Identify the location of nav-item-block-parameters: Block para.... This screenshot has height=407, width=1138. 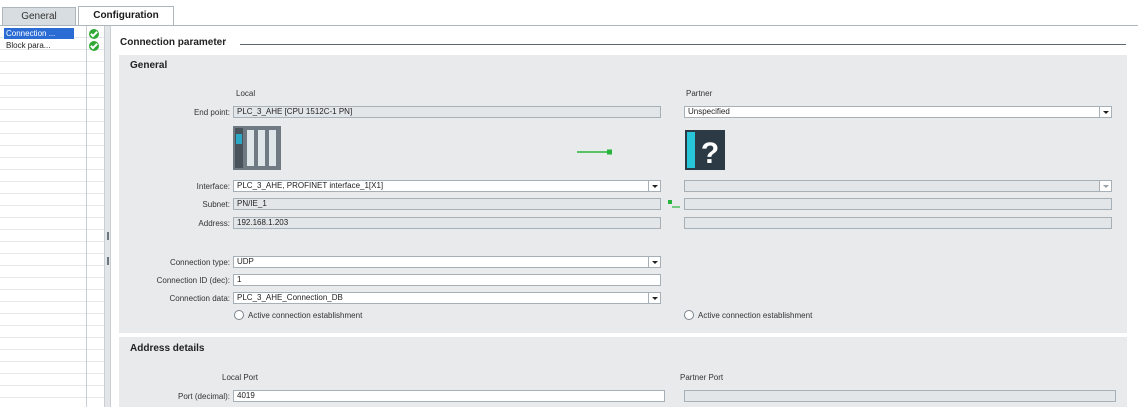
(39, 45).